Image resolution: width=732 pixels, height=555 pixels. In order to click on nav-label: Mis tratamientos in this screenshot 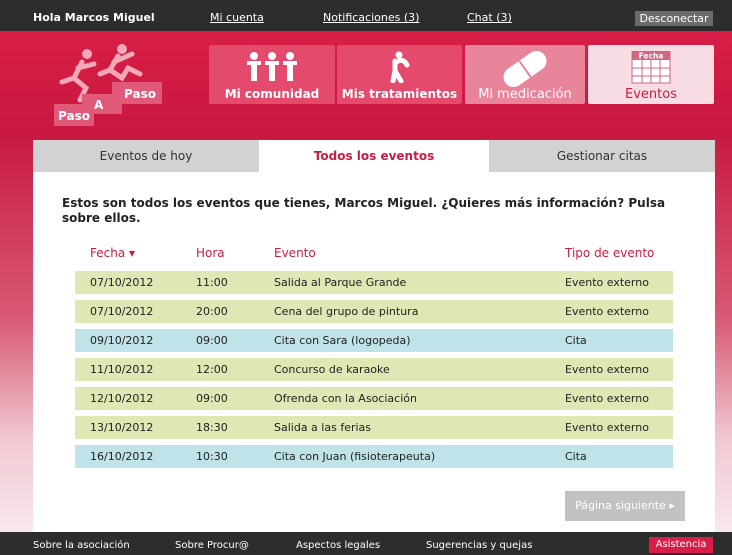, I will do `click(399, 94)`.